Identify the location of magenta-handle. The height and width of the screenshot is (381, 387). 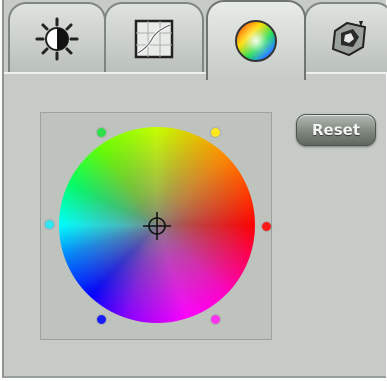
(215, 319).